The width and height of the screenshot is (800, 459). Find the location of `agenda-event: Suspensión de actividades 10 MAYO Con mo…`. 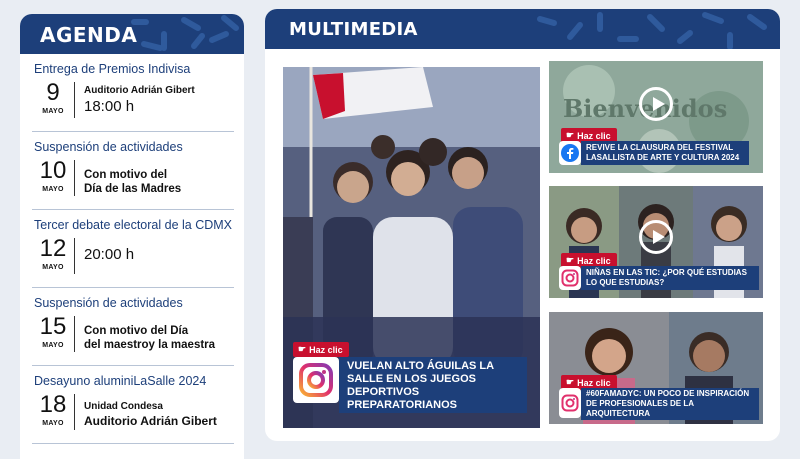

agenda-event: Suspensión de actividades 10 MAYO Con mo… is located at coordinates (133, 171).